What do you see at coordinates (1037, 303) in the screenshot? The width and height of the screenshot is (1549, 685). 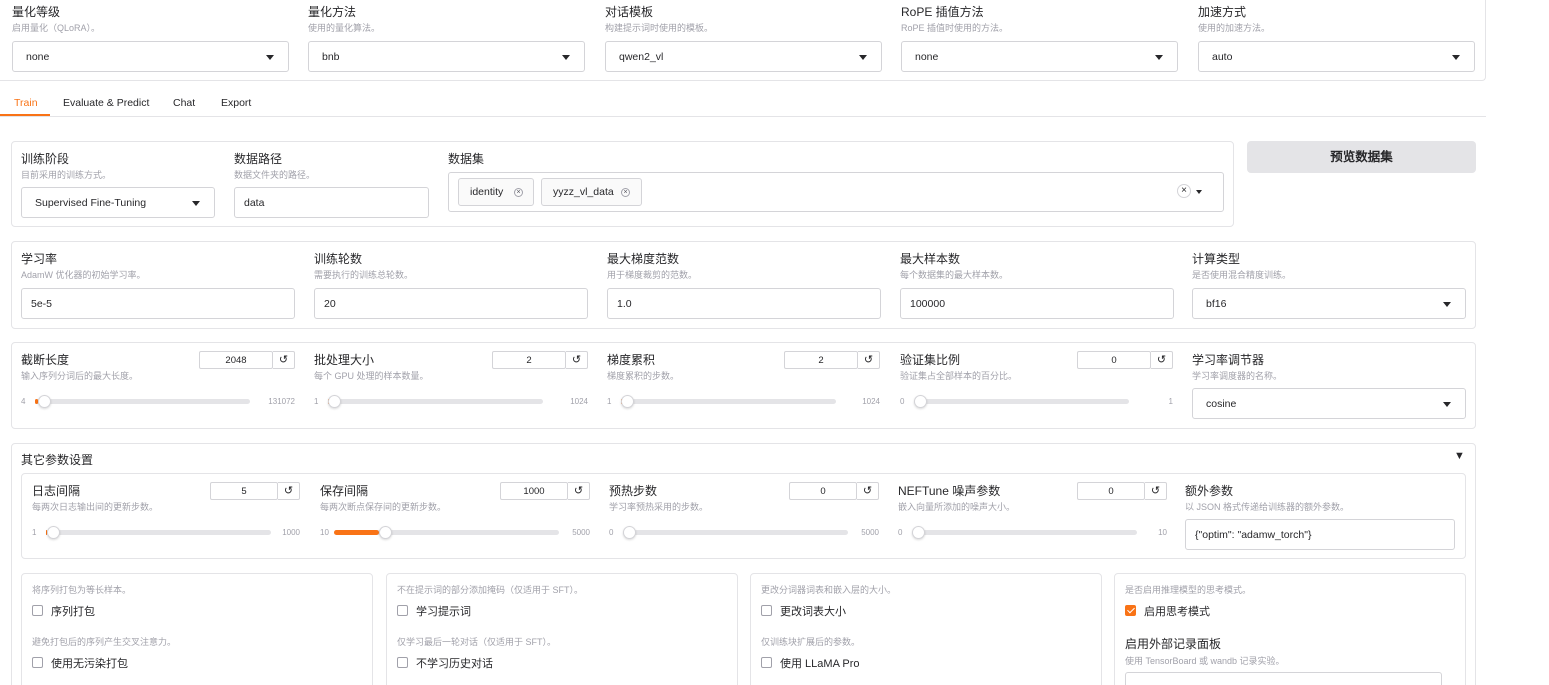 I see `param-input: 100000` at bounding box center [1037, 303].